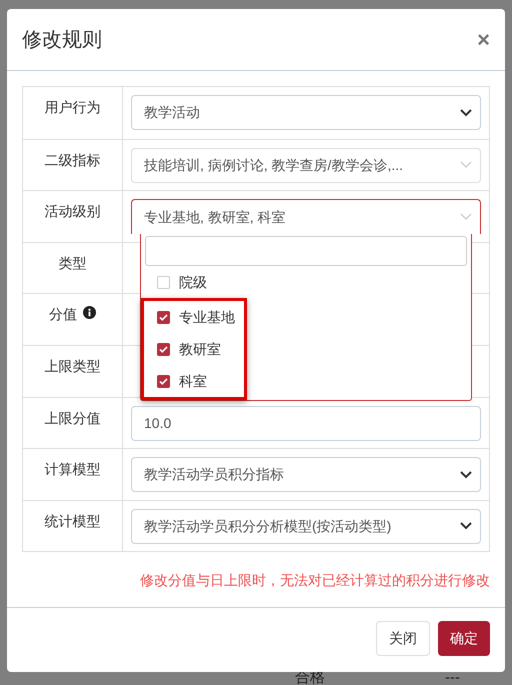 This screenshot has height=685, width=512. I want to click on field-label: 上限类型, so click(72, 366).